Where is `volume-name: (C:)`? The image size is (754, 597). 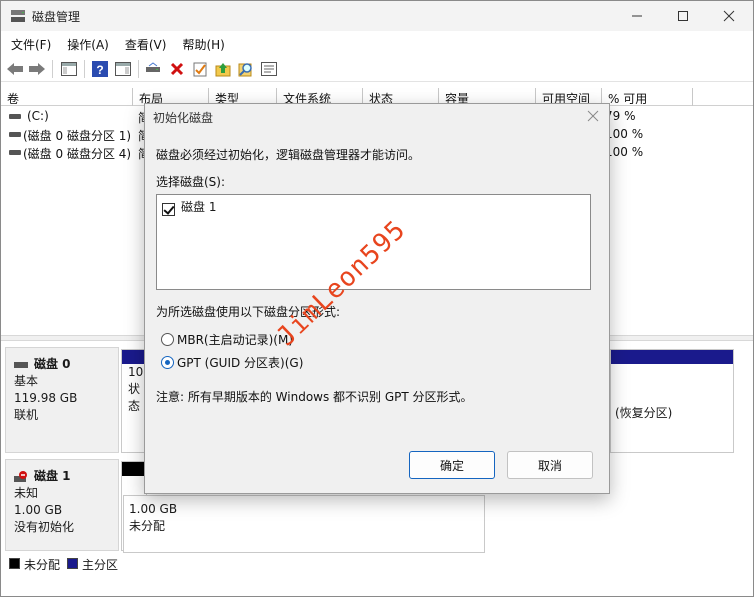
volume-name: (C:) is located at coordinates (38, 116).